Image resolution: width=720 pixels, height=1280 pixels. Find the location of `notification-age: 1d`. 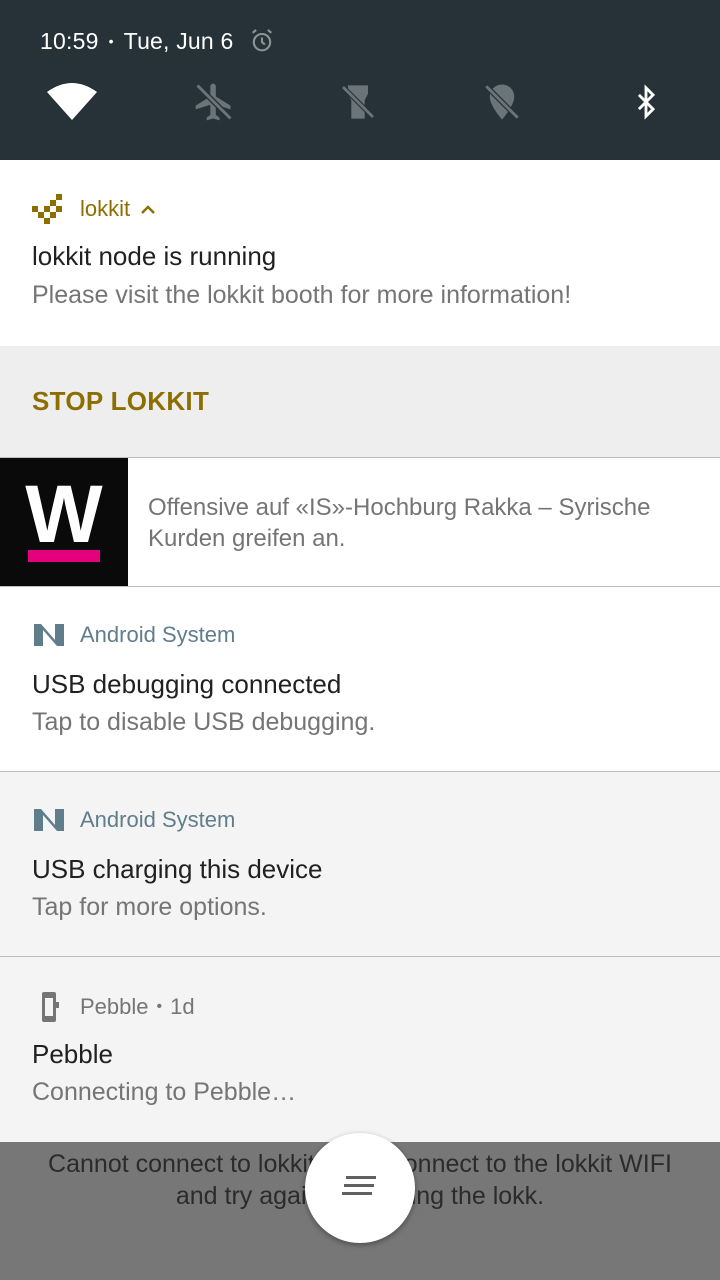

notification-age: 1d is located at coordinates (182, 1006).